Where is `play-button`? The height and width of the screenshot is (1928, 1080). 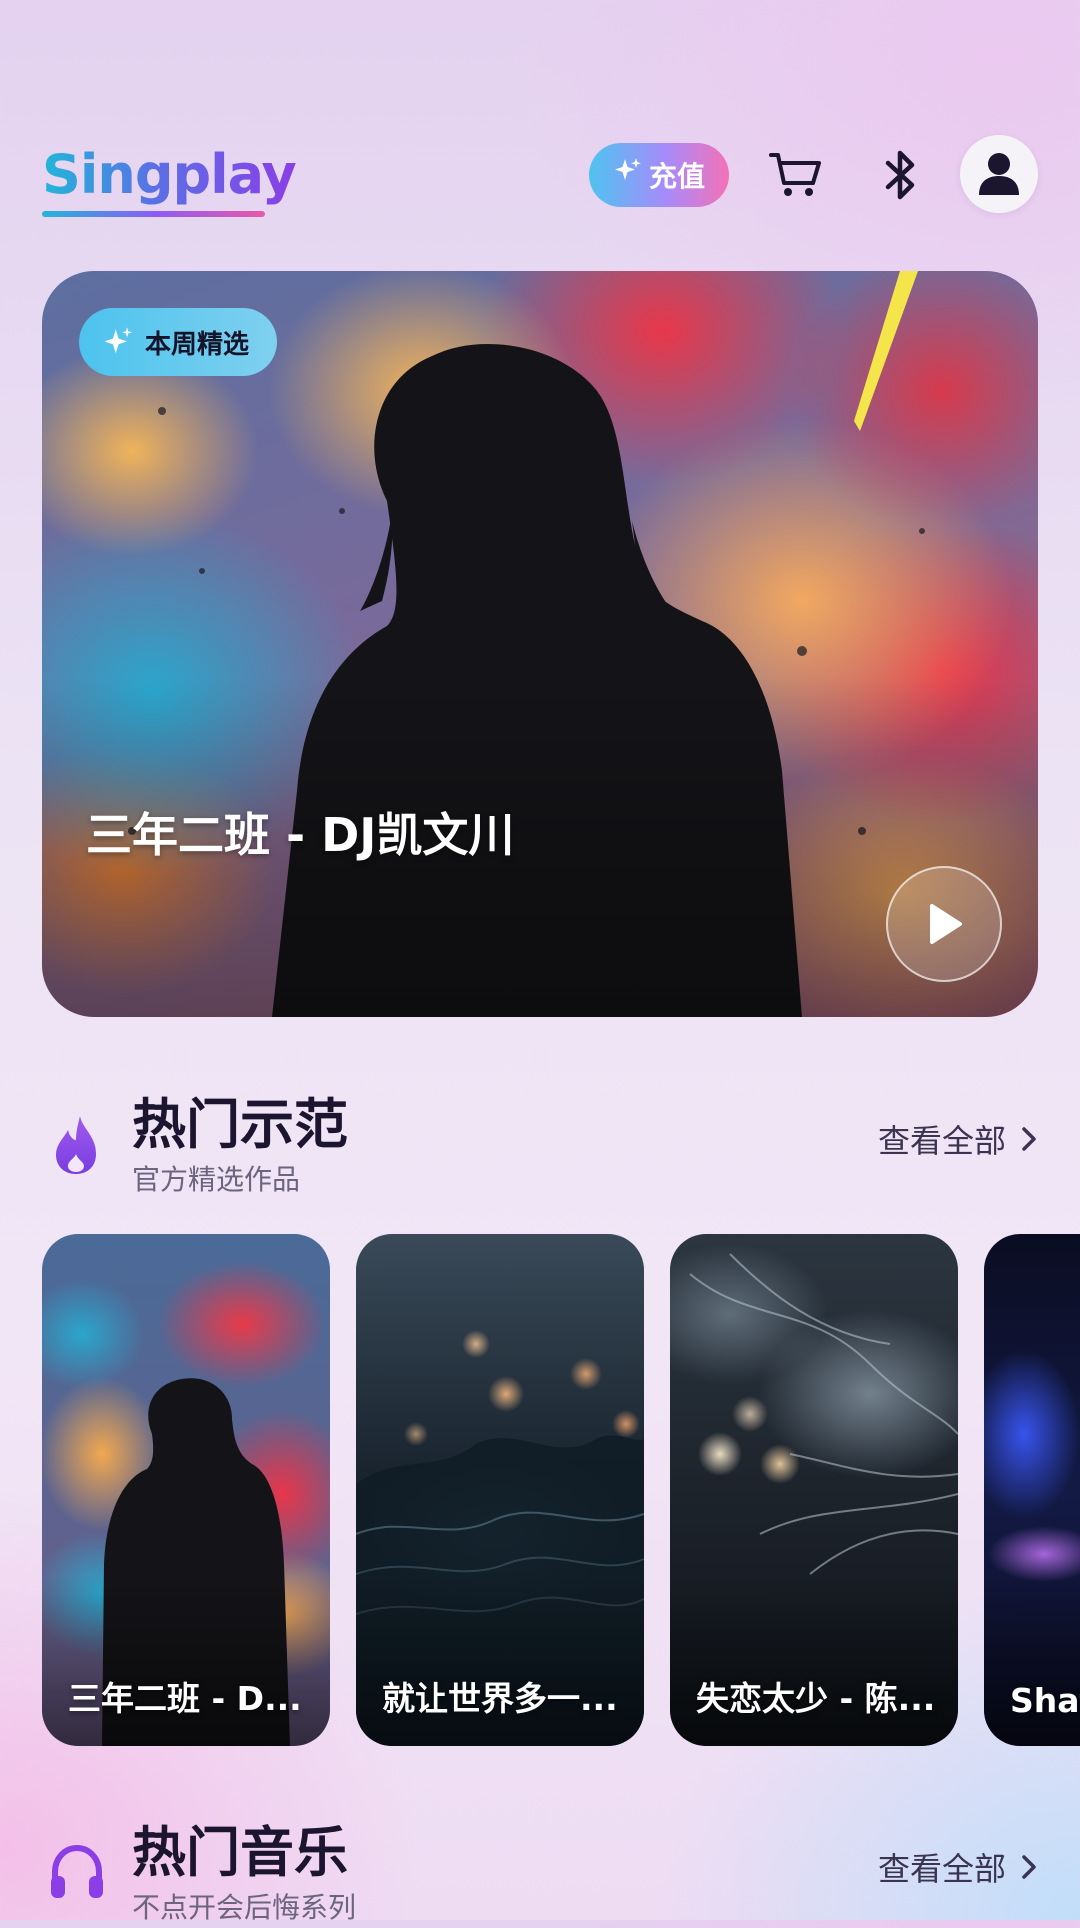 play-button is located at coordinates (944, 924).